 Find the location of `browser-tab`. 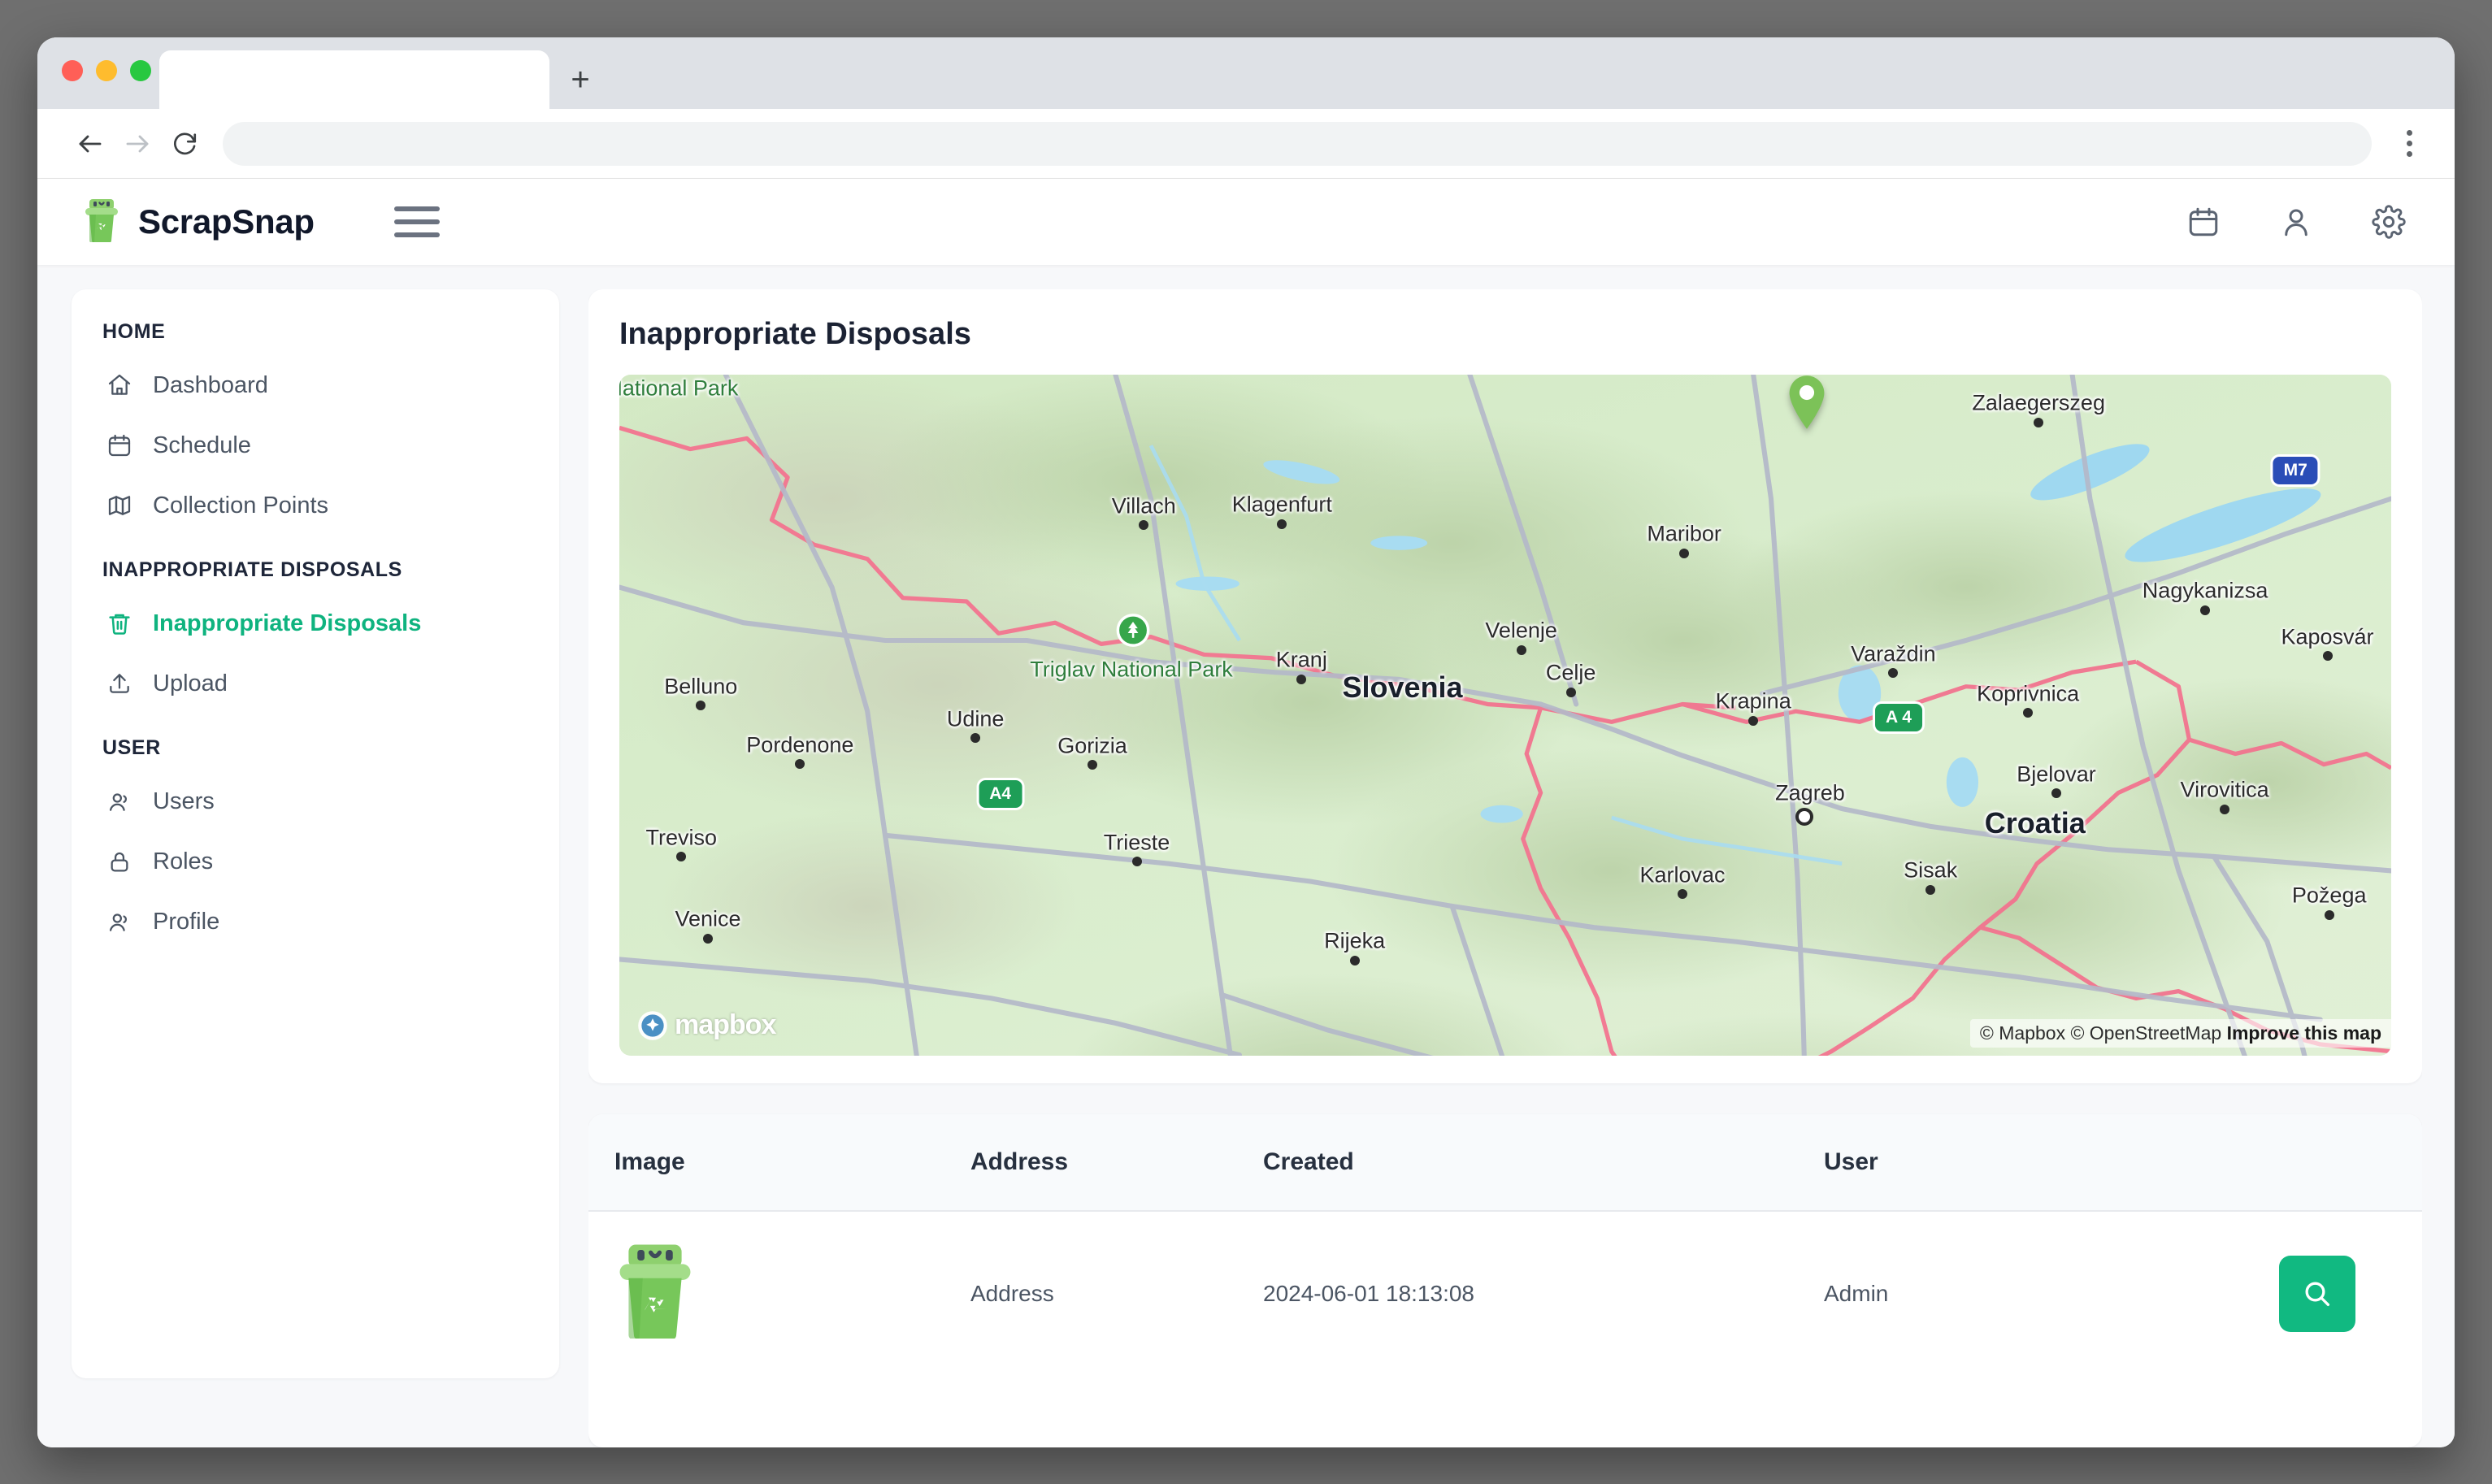

browser-tab is located at coordinates (354, 79).